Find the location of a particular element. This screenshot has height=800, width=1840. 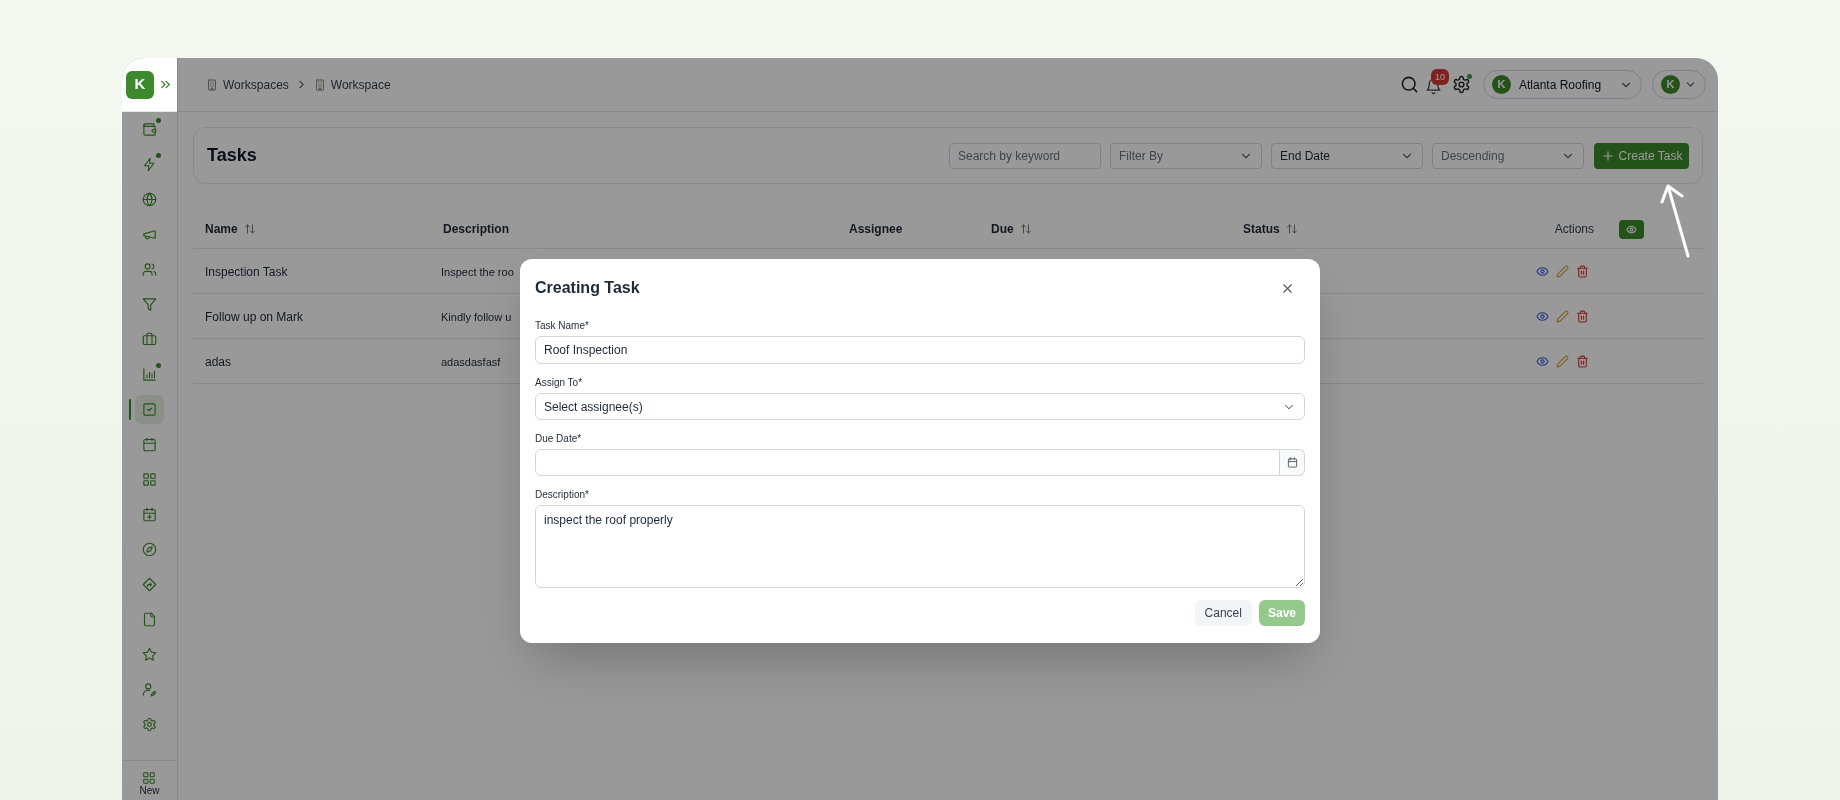

description-field: inspect the roof properly is located at coordinates (920, 546).